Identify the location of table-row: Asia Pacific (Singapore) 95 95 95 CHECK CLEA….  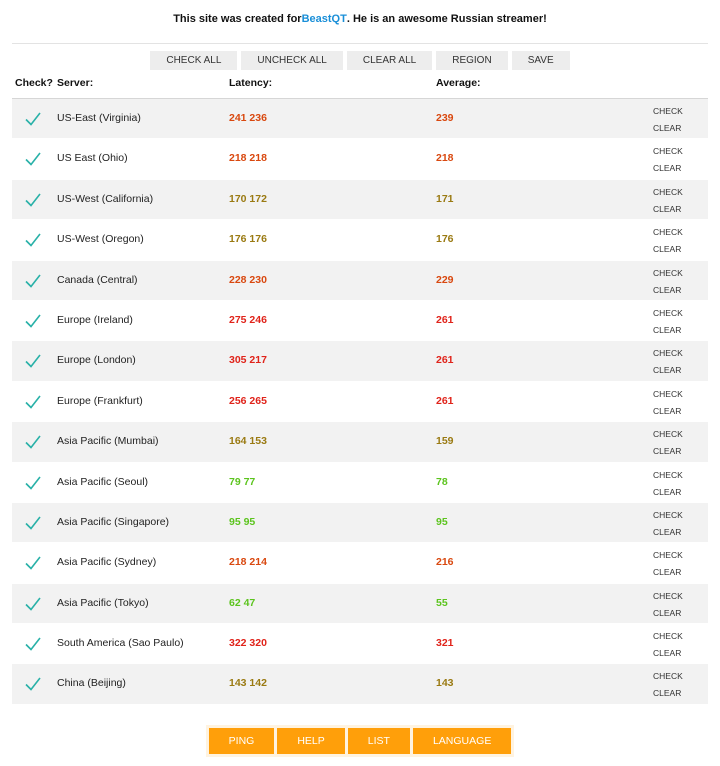
(360, 523).